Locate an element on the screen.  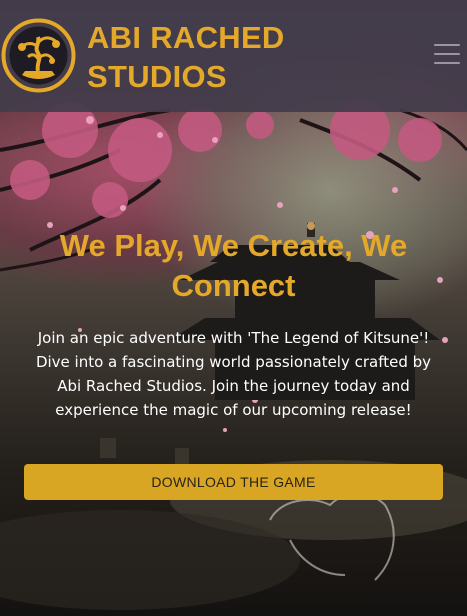
bonsai-tree-logo-icon is located at coordinates (38, 55).